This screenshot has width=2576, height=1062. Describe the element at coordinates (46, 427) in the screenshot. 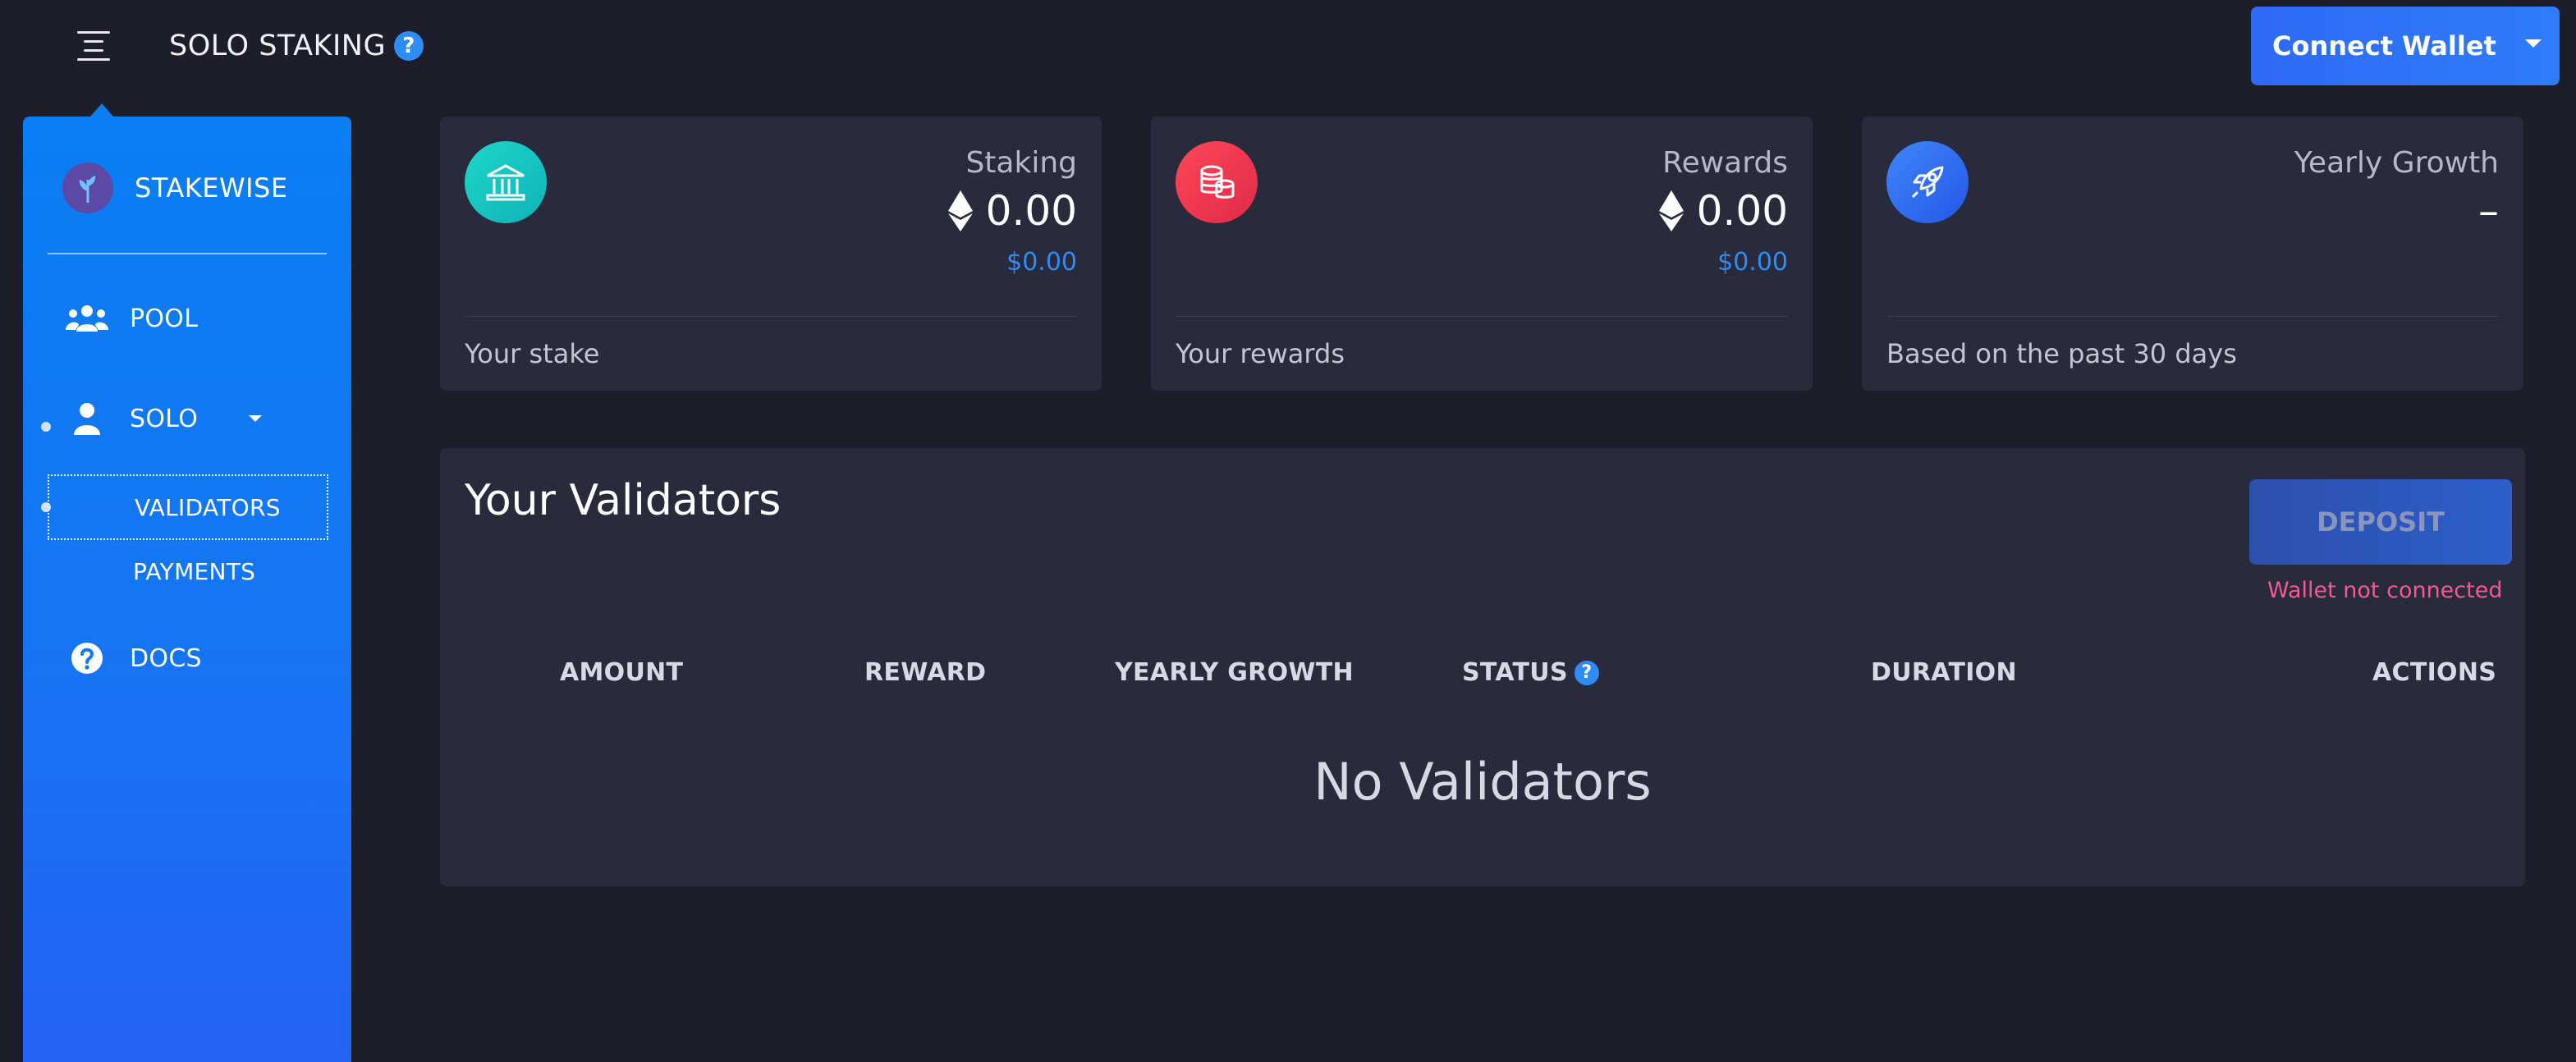

I see `active-indicator` at that location.